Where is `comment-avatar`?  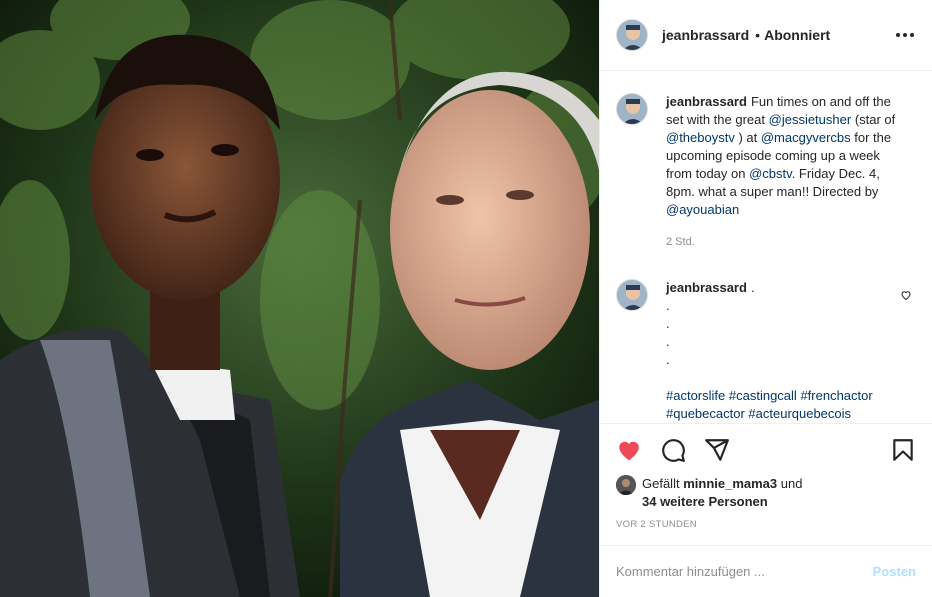 comment-avatar is located at coordinates (632, 295).